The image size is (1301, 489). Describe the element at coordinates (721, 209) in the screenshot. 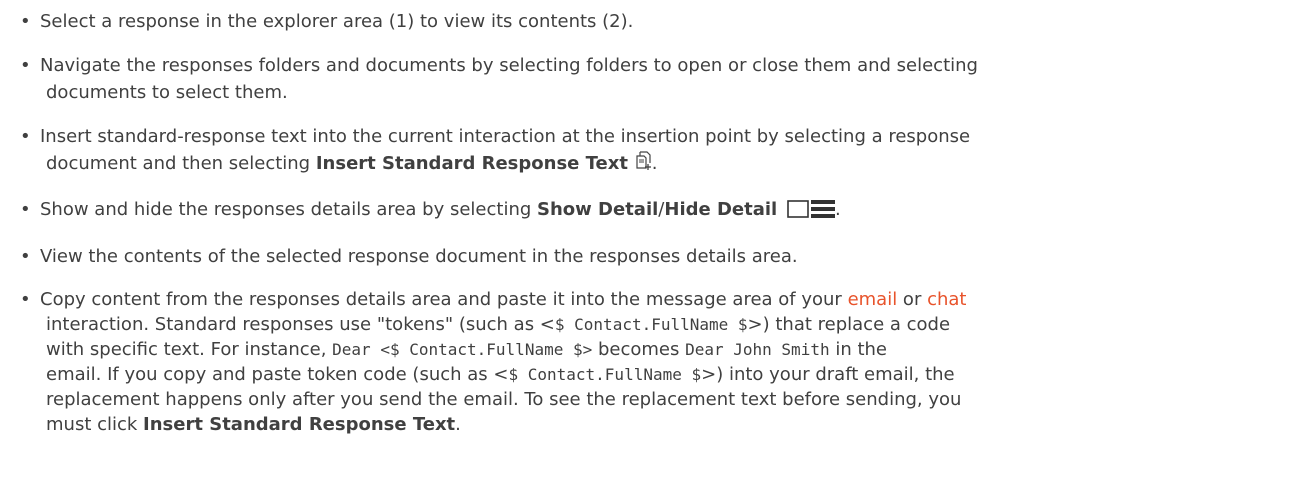

I see `hide-detail-label: Hide Detail` at that location.